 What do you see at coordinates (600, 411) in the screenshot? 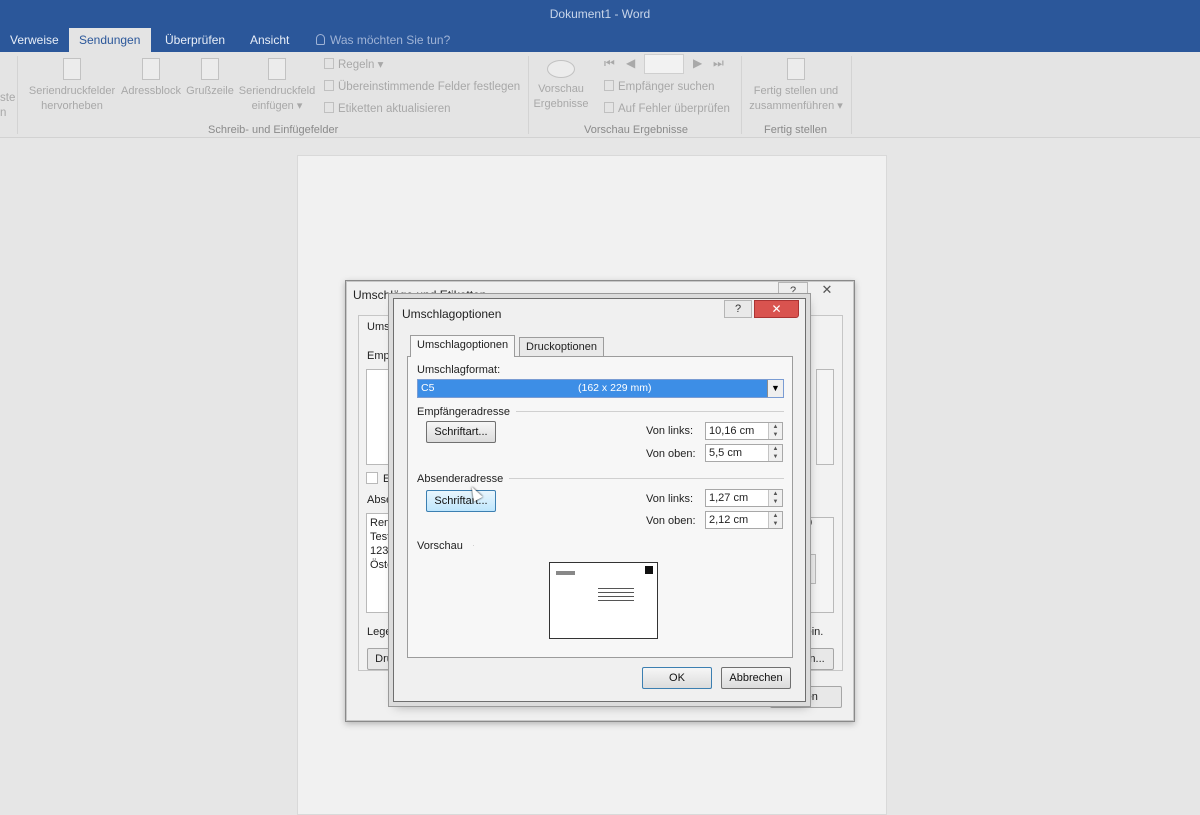
I see `recipient-address-section: Empfängeradresse` at bounding box center [600, 411].